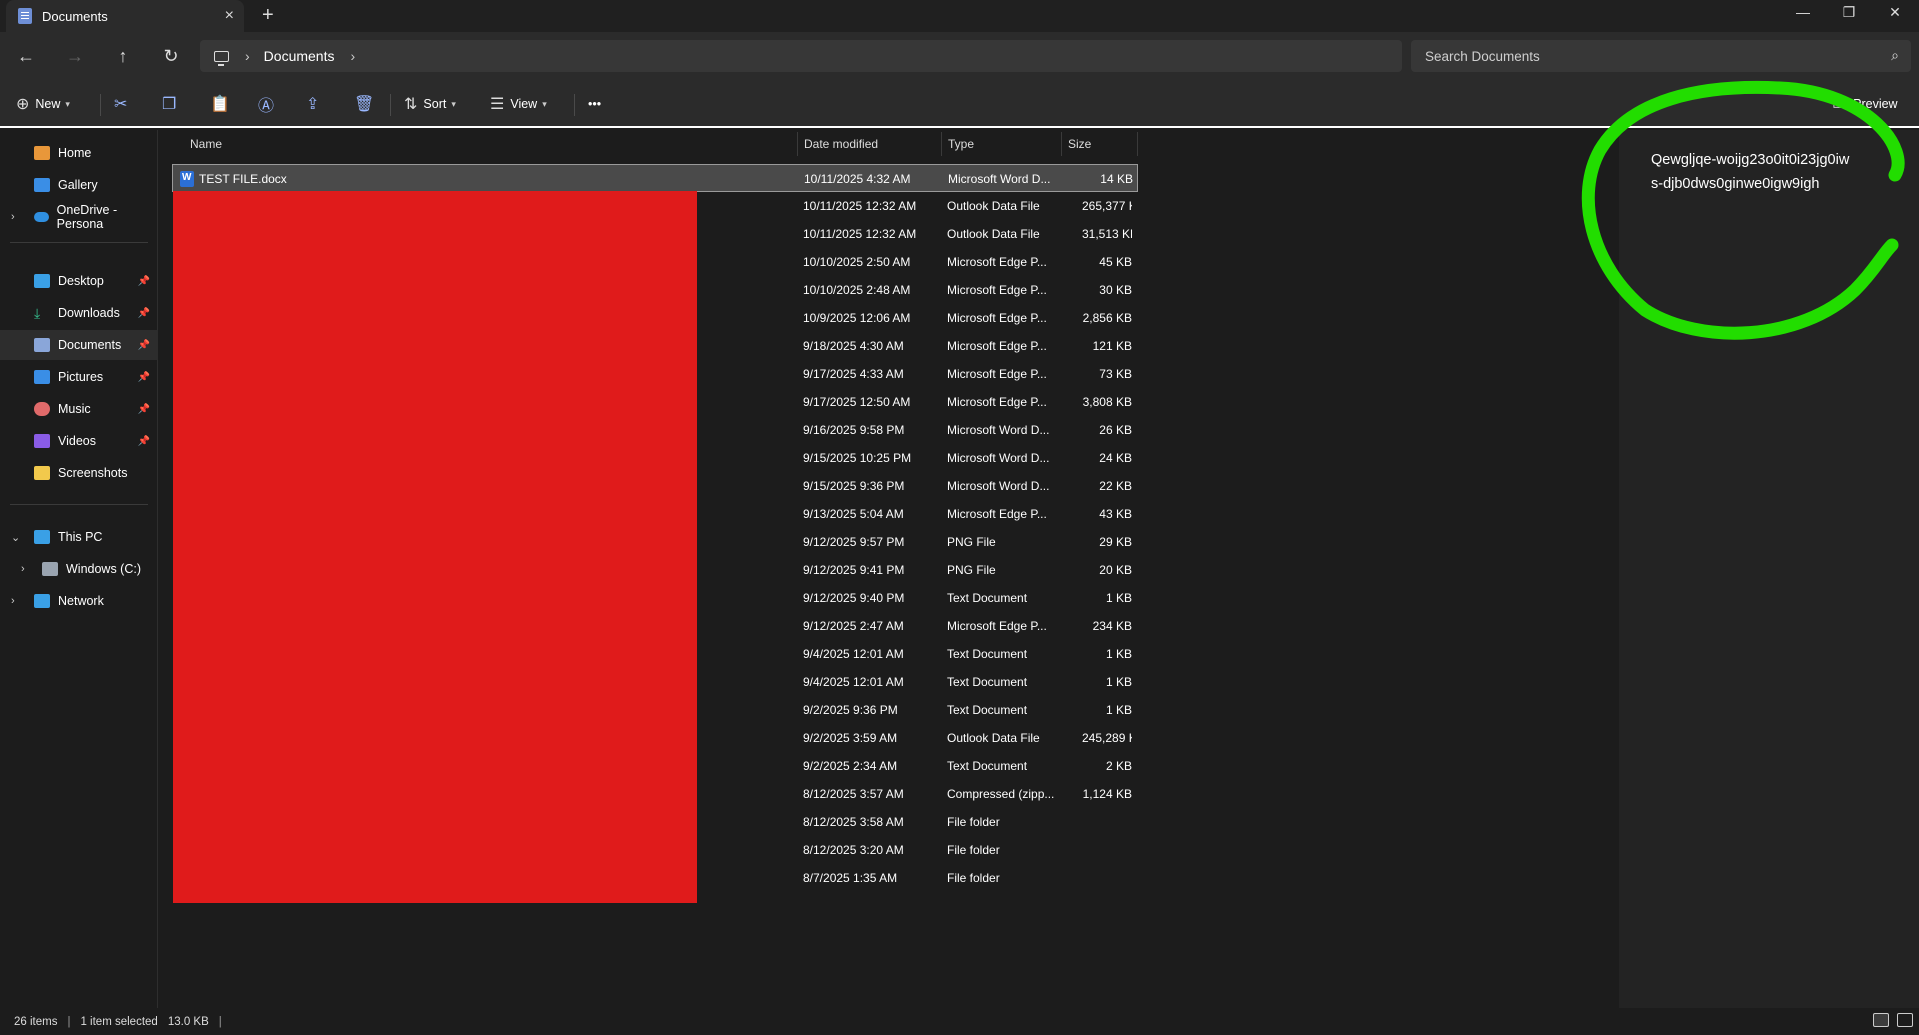 The image size is (1919, 1035). What do you see at coordinates (268, 15) in the screenshot?
I see `new-tab-button: +` at bounding box center [268, 15].